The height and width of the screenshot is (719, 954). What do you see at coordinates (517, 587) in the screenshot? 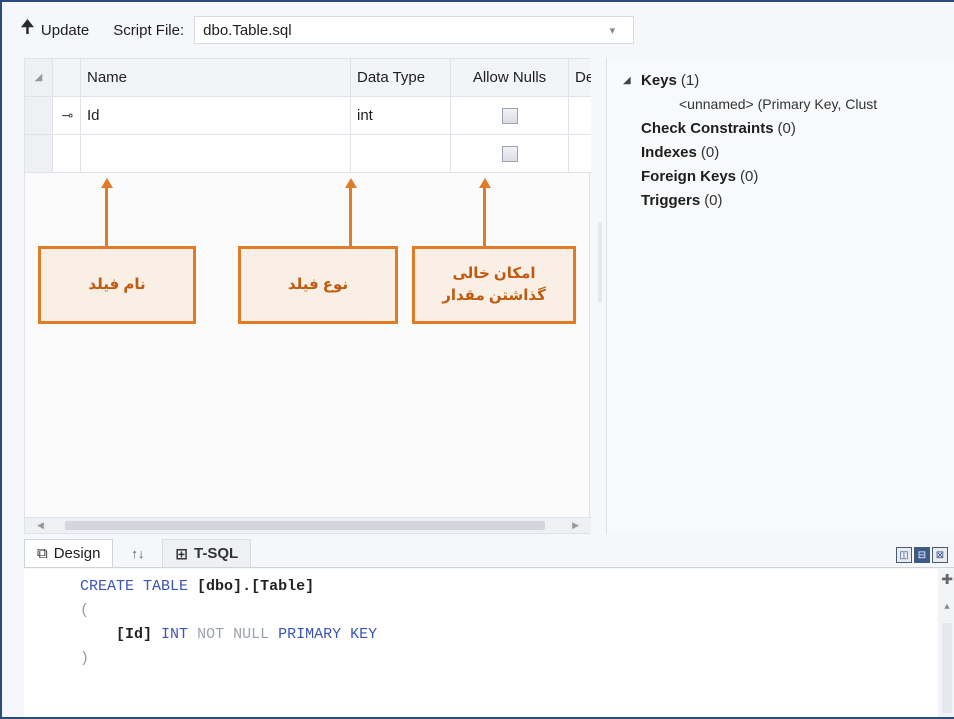
I see `sql-line-create: CREATE TABLE [dbo].[Table]` at bounding box center [517, 587].